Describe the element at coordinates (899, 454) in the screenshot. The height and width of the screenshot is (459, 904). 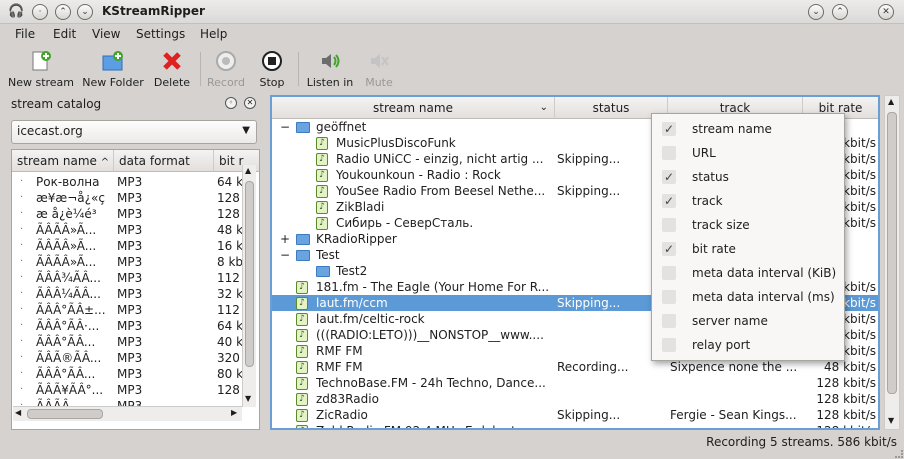
I see `resize-grip-icon` at that location.